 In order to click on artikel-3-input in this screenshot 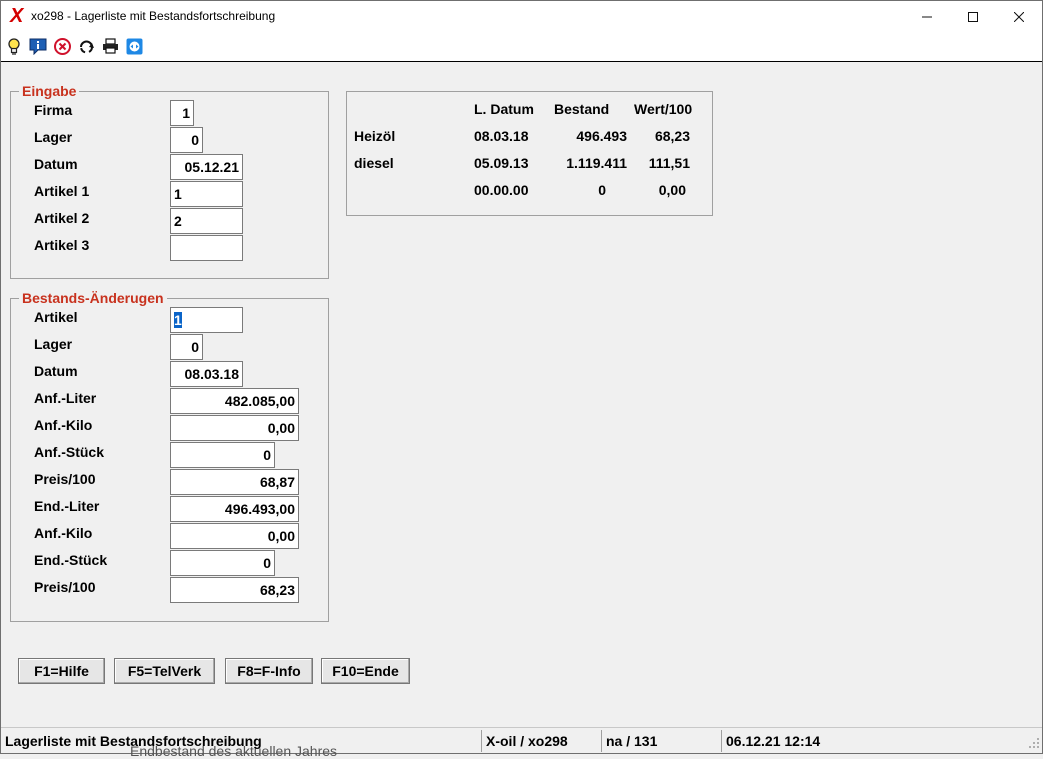, I will do `click(206, 248)`.